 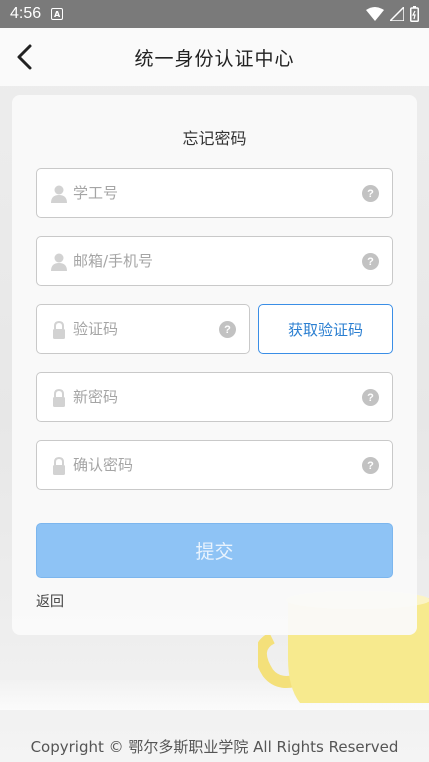 I want to click on captcha-field: ?, so click(x=143, y=329).